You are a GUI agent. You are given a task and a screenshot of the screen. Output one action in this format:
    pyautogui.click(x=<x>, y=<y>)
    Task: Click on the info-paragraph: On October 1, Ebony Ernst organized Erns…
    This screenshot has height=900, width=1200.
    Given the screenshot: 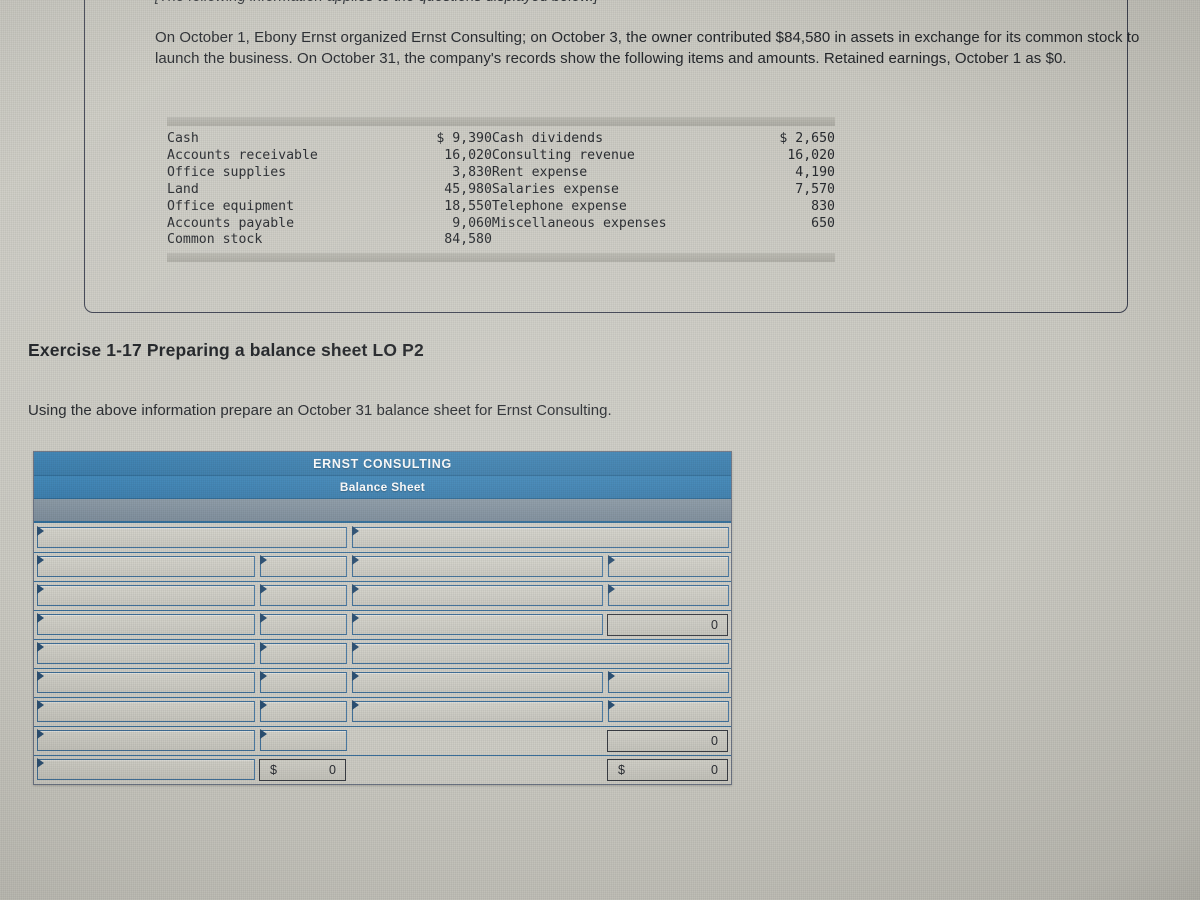 What is the action you would take?
    pyautogui.click(x=647, y=48)
    